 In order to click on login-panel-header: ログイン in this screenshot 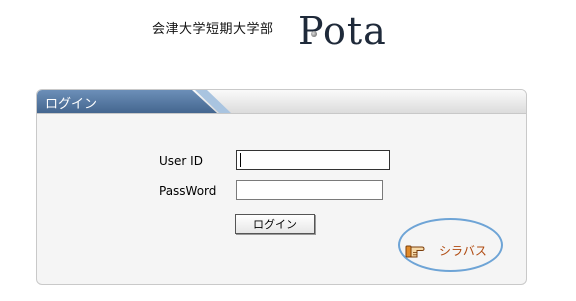, I will do `click(281, 102)`.